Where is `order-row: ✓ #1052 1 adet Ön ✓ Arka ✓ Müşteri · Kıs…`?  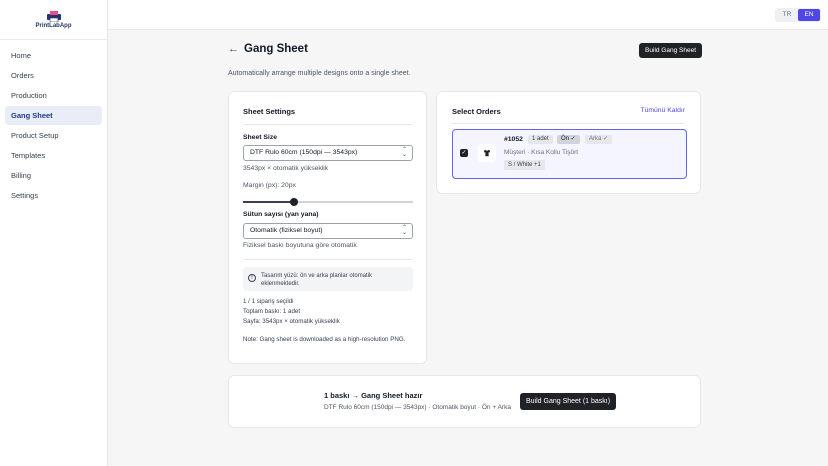
order-row: ✓ #1052 1 adet Ön ✓ Arka ✓ Müşteri · Kıs… is located at coordinates (569, 154).